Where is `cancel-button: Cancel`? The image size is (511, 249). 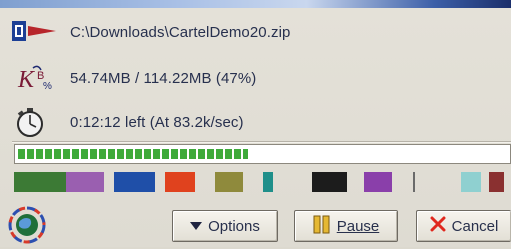 cancel-button: Cancel is located at coordinates (463, 226).